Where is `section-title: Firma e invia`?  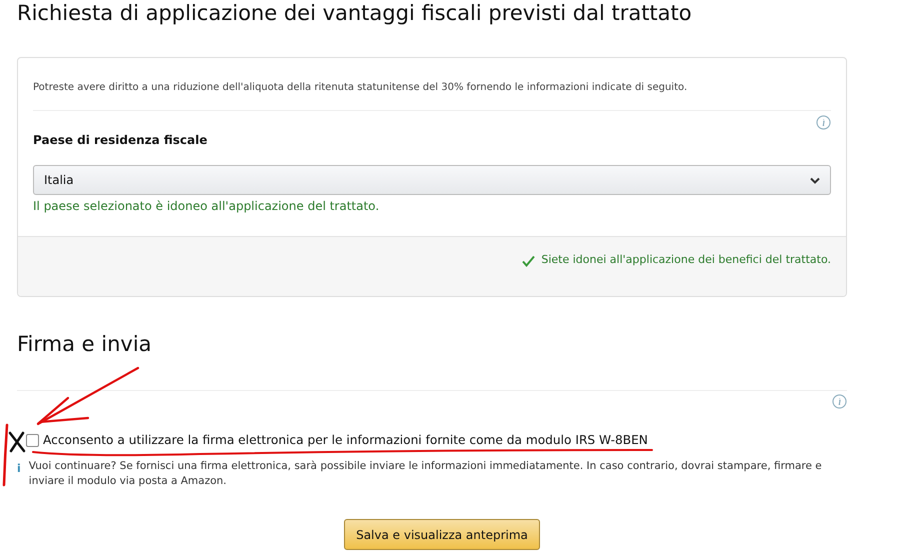
section-title: Firma e invia is located at coordinates (85, 344).